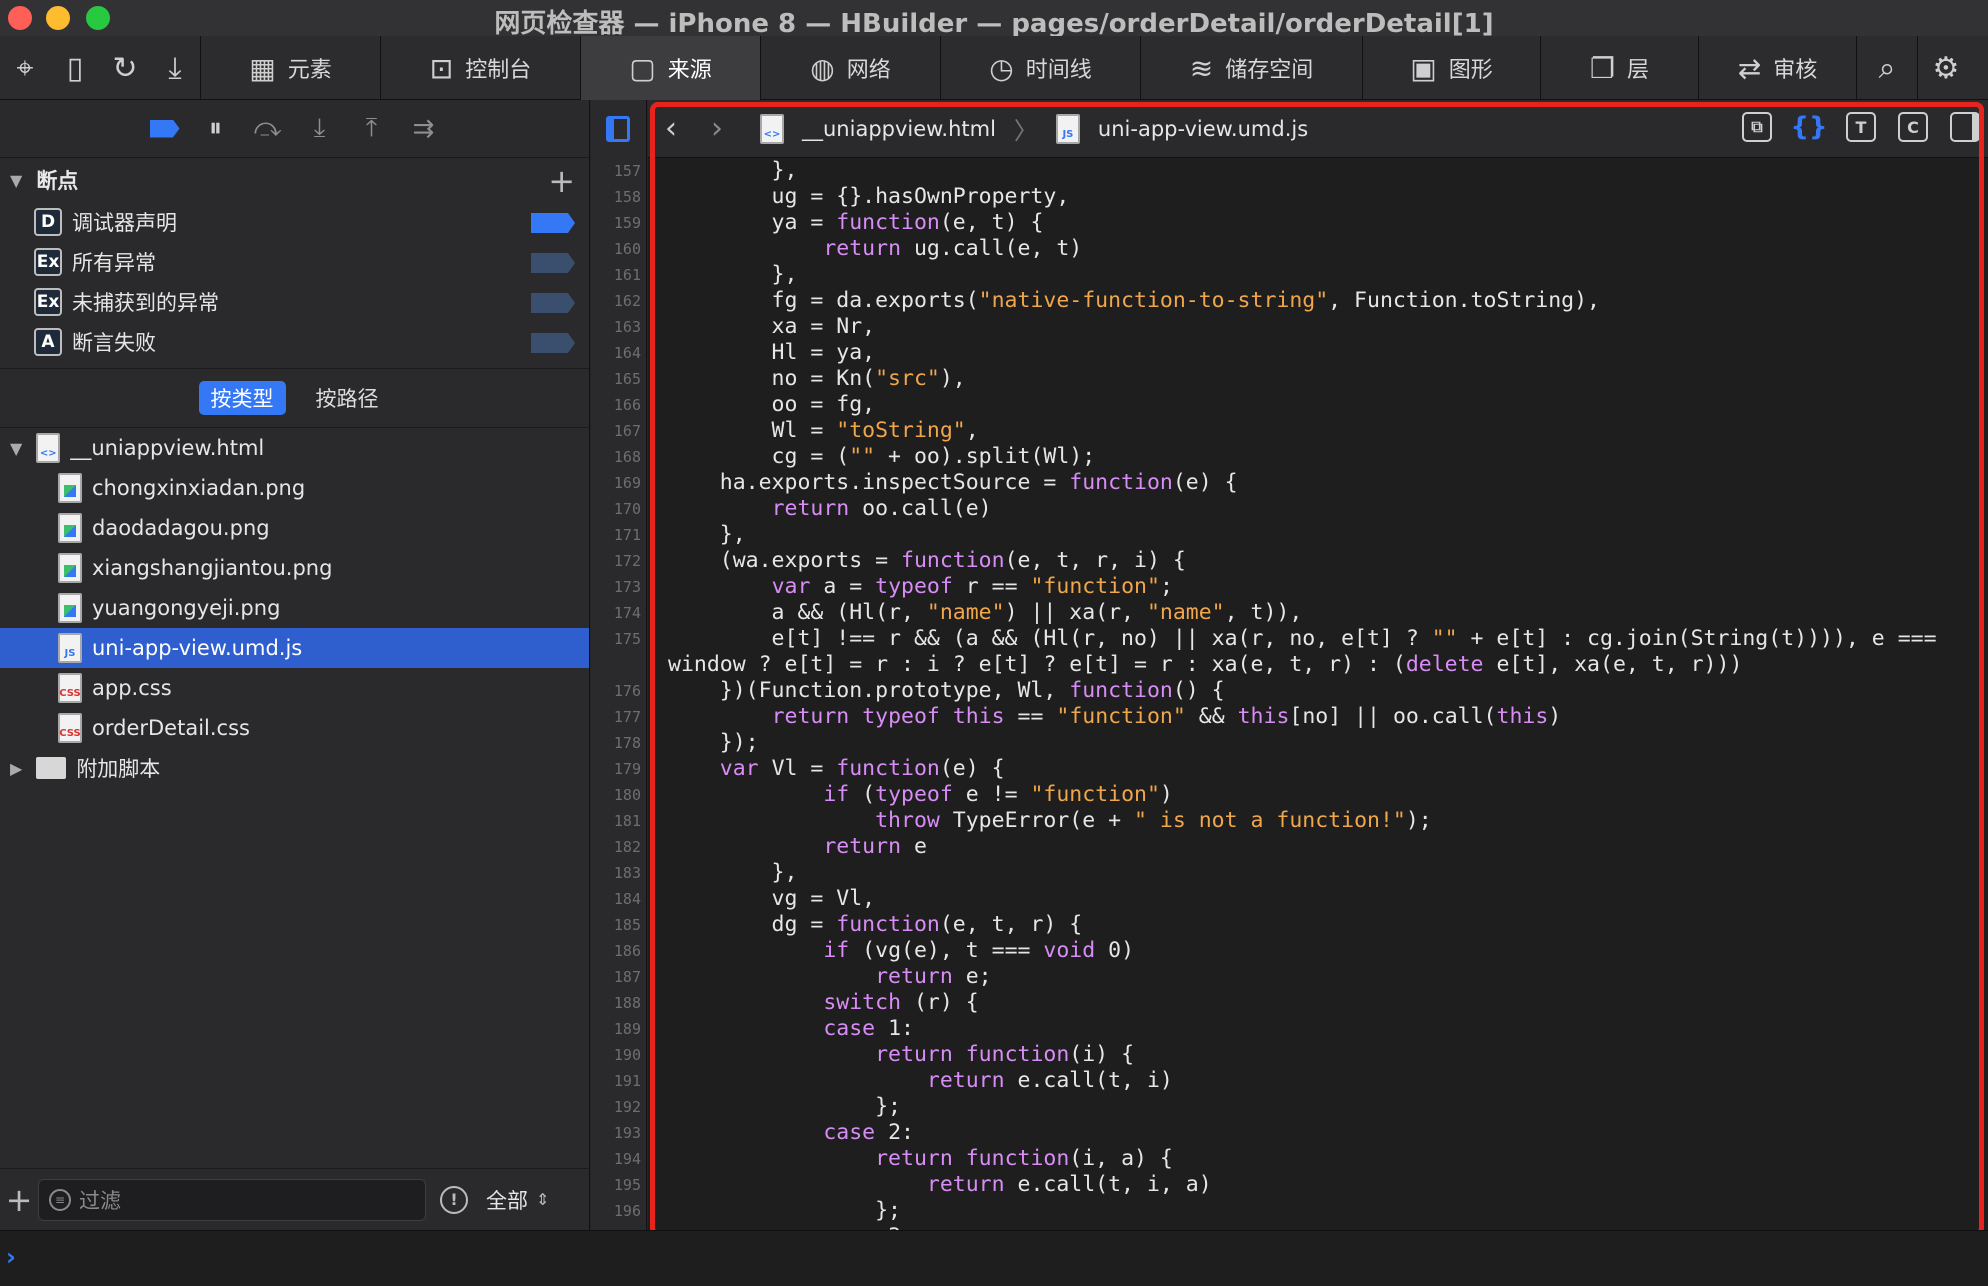 The image size is (1988, 1286). What do you see at coordinates (1452, 68) in the screenshot?
I see `tab-6: ▣ 图形` at bounding box center [1452, 68].